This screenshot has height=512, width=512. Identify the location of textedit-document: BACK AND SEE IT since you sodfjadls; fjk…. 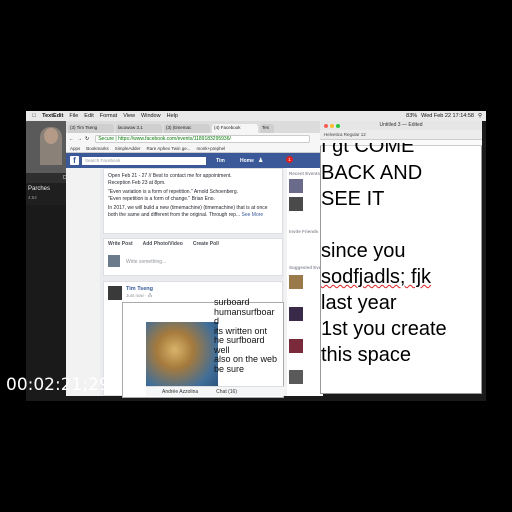
(400, 276).